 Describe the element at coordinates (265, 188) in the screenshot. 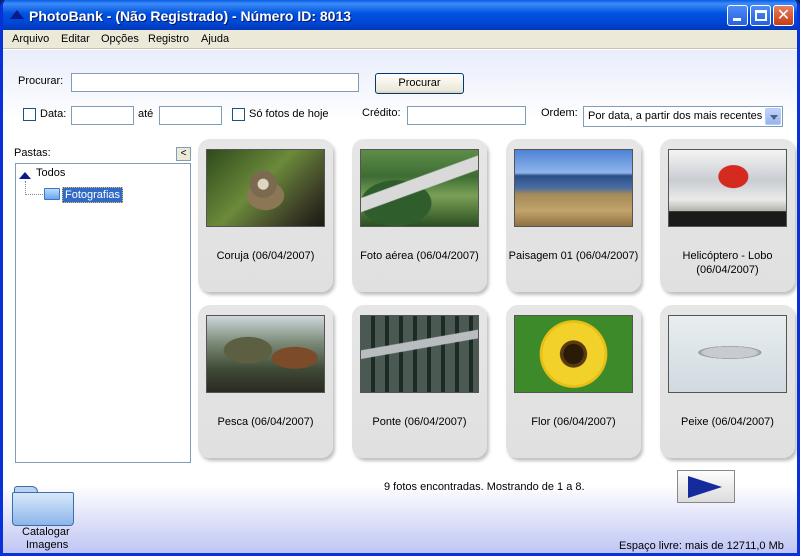

I see `photo-thumbnail-owl` at that location.